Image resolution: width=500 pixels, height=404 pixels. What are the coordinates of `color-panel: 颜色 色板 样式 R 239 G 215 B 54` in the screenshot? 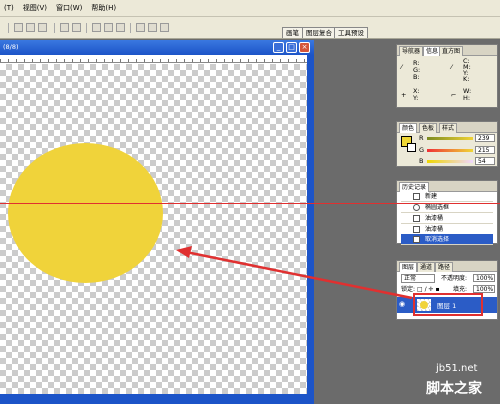 It's located at (447, 144).